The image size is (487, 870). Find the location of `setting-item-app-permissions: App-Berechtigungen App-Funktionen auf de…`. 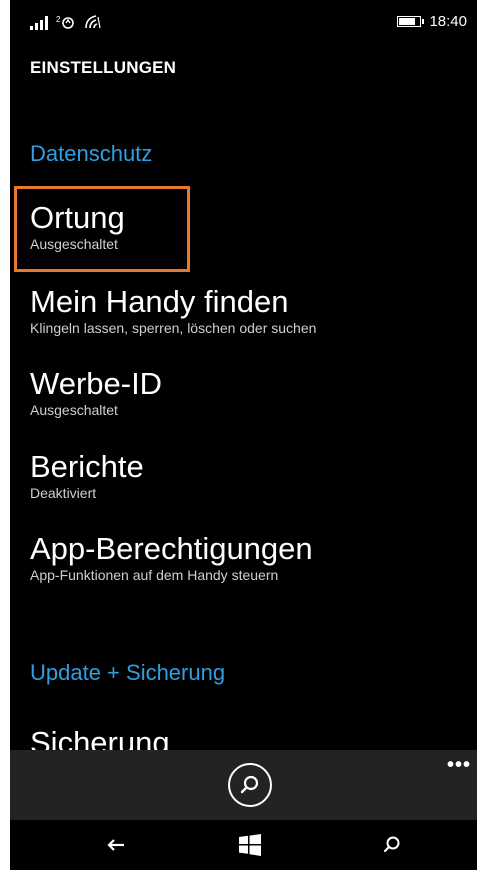

setting-item-app-permissions: App-Berechtigungen App-Funktionen auf de… is located at coordinates (171, 557).